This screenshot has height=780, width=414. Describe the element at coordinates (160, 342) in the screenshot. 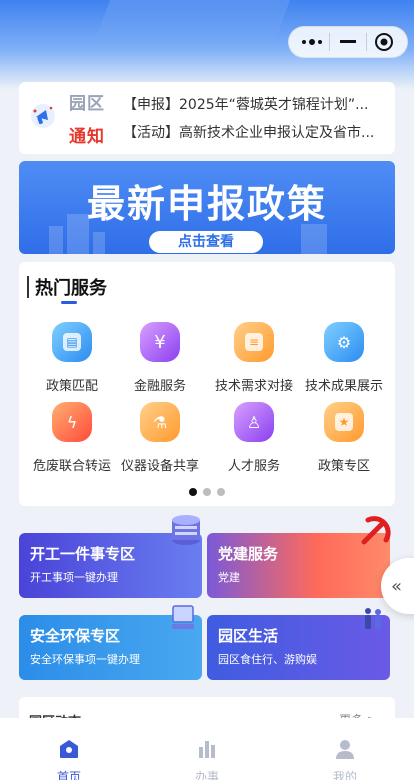

I see `yuan-icon: ¥` at that location.